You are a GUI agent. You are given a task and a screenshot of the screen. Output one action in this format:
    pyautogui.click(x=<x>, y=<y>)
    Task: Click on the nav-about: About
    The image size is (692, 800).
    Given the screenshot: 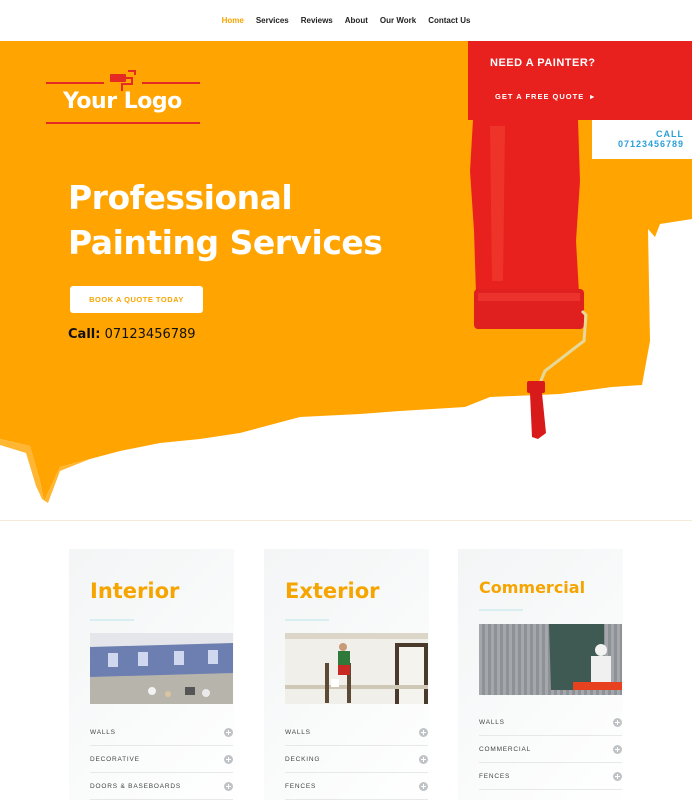 What is the action you would take?
    pyautogui.click(x=356, y=20)
    